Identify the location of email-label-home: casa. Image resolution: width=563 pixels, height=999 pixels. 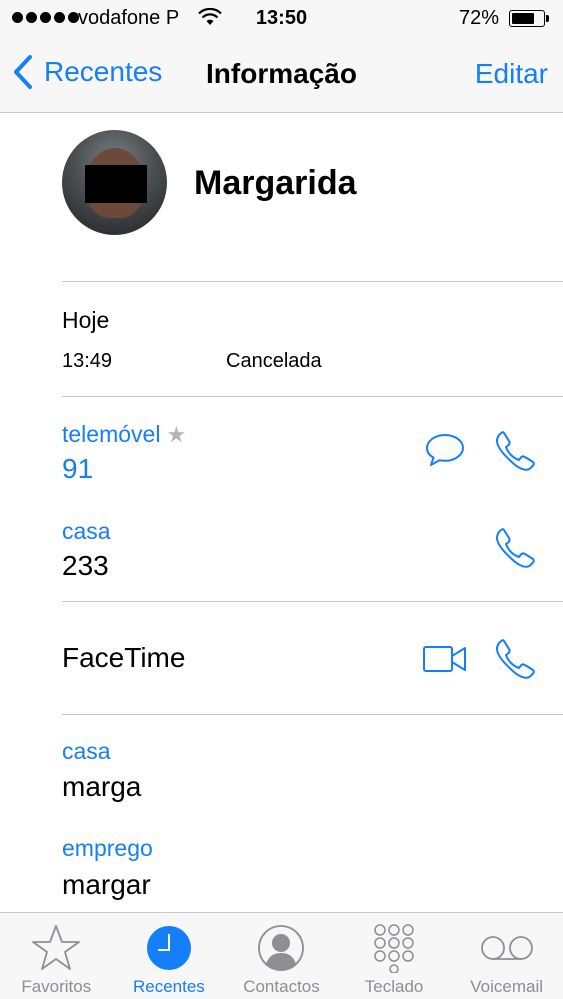
(86, 751).